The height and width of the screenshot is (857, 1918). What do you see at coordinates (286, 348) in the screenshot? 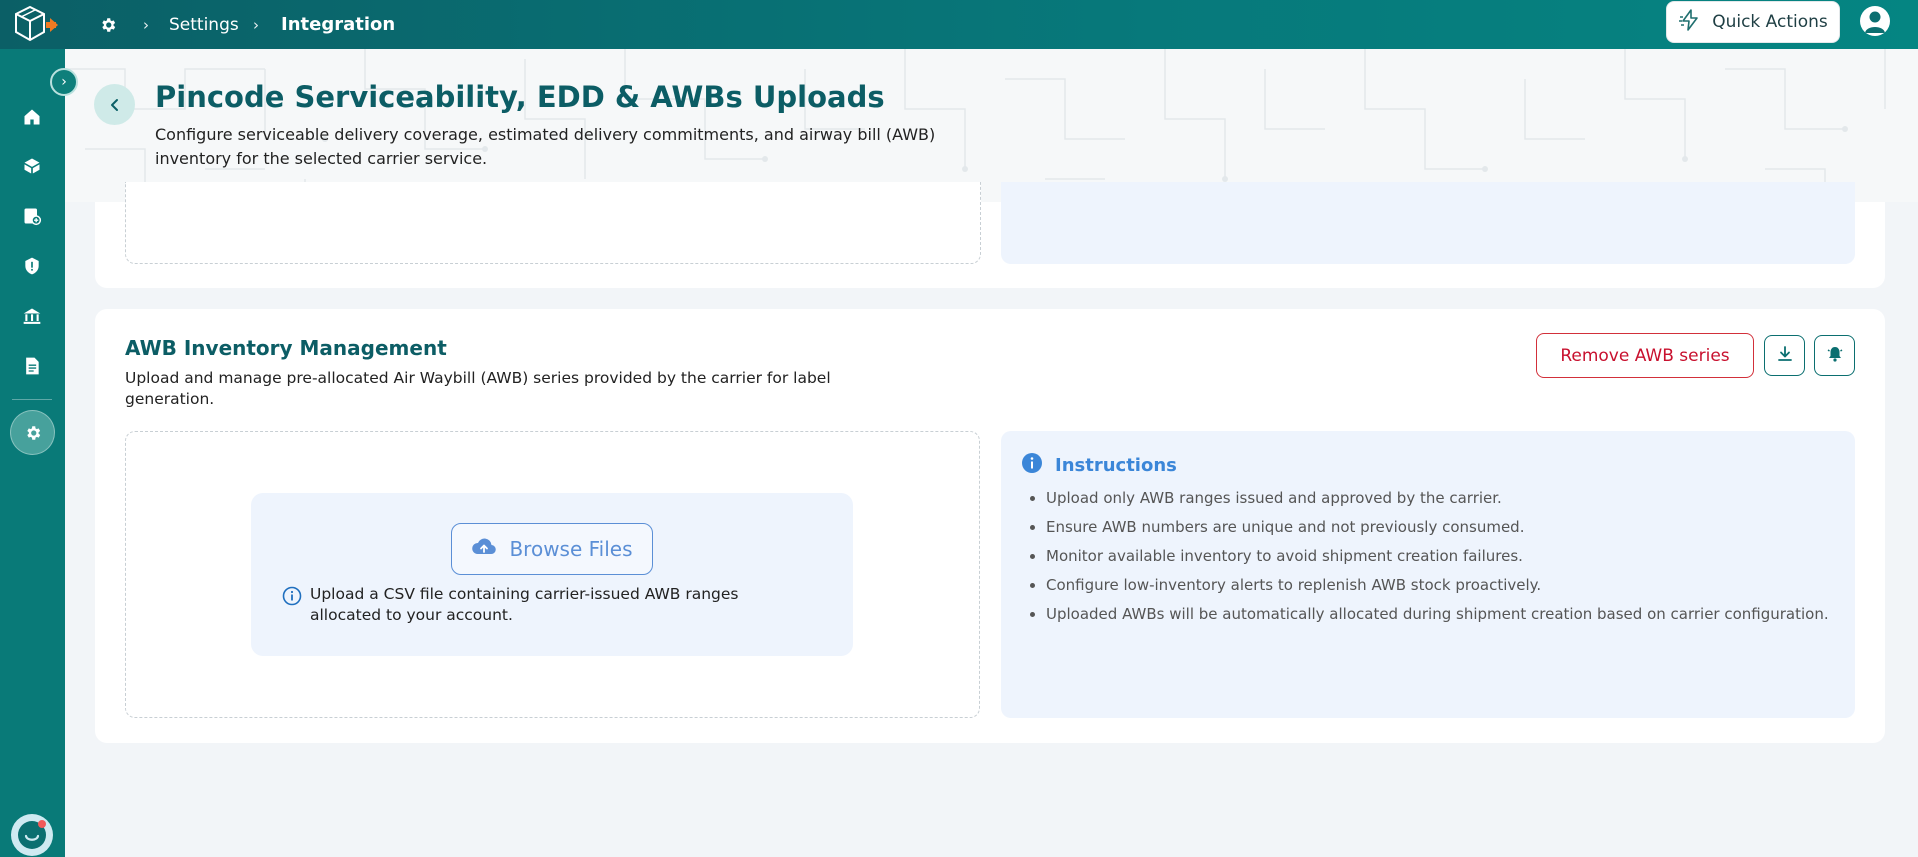
I see `awb-section-title: AWB Inventory Management` at bounding box center [286, 348].